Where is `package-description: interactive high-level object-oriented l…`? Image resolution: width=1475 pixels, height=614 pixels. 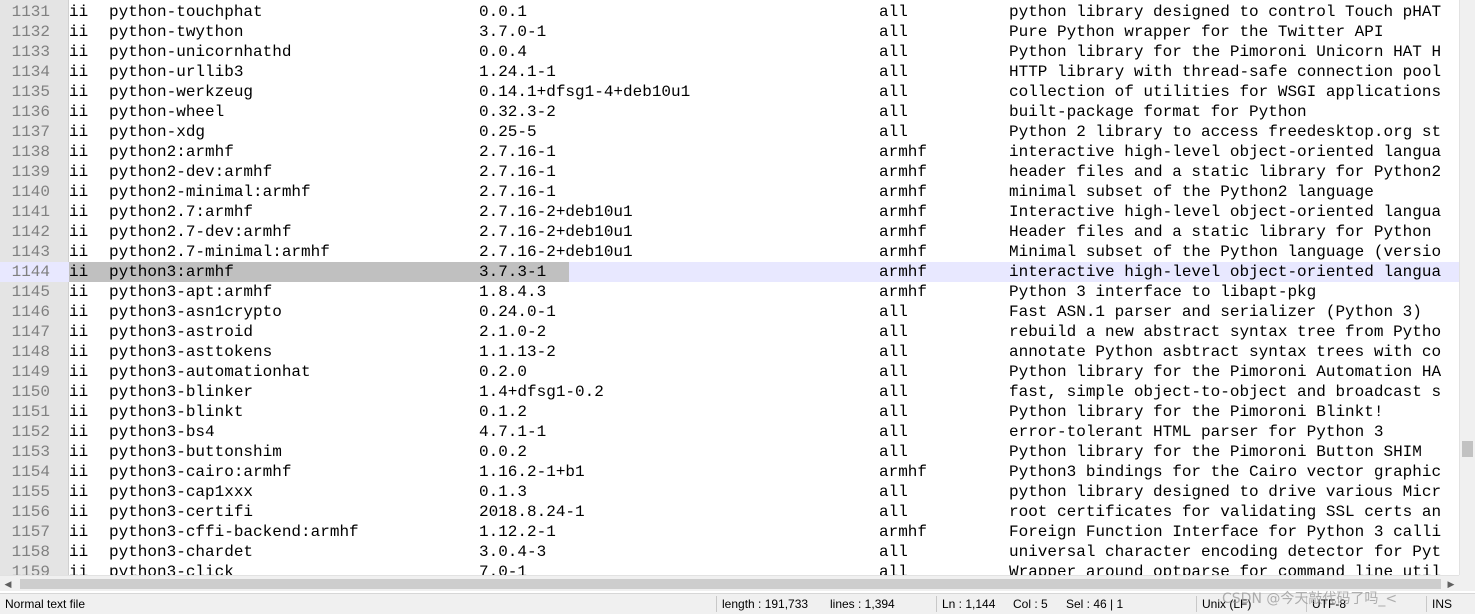
package-description: interactive high-level object-oriented l… is located at coordinates (1225, 152).